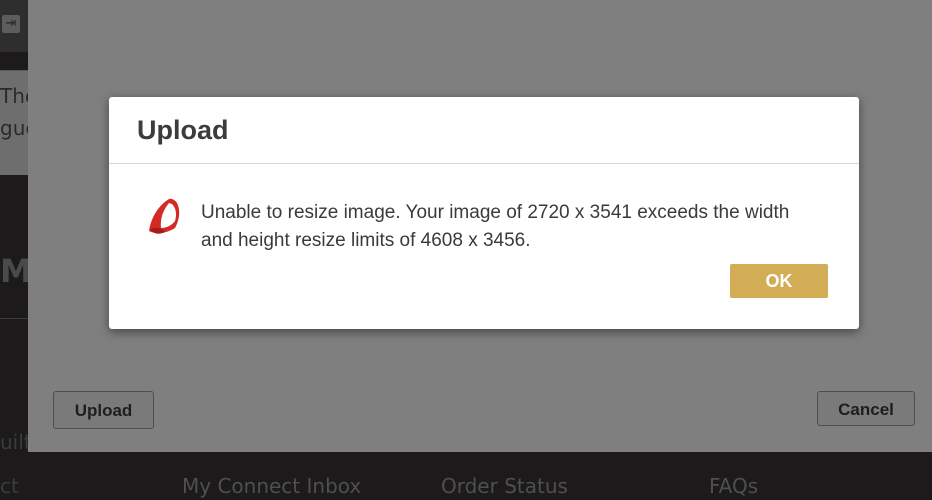 This screenshot has width=932, height=500. What do you see at coordinates (164, 216) in the screenshot?
I see `error-icon` at bounding box center [164, 216].